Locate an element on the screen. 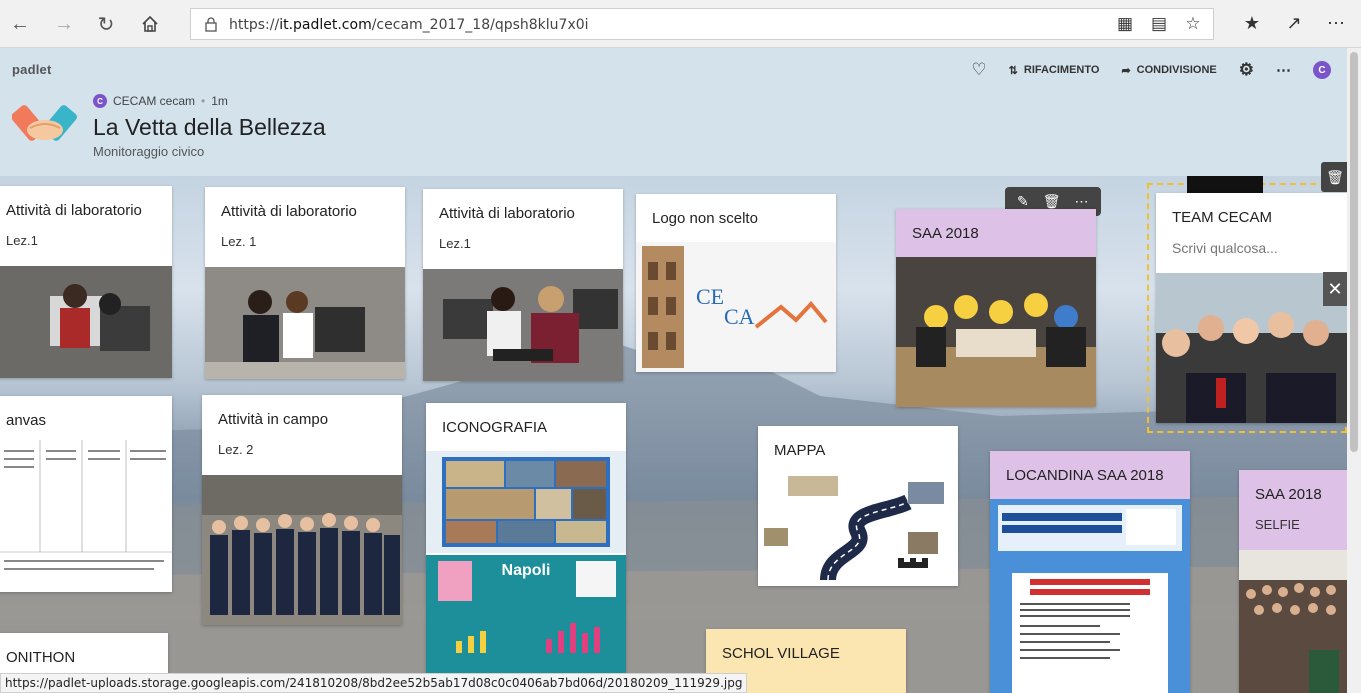  share-button: ➦ CONDIVISIONE is located at coordinates (1168, 70).